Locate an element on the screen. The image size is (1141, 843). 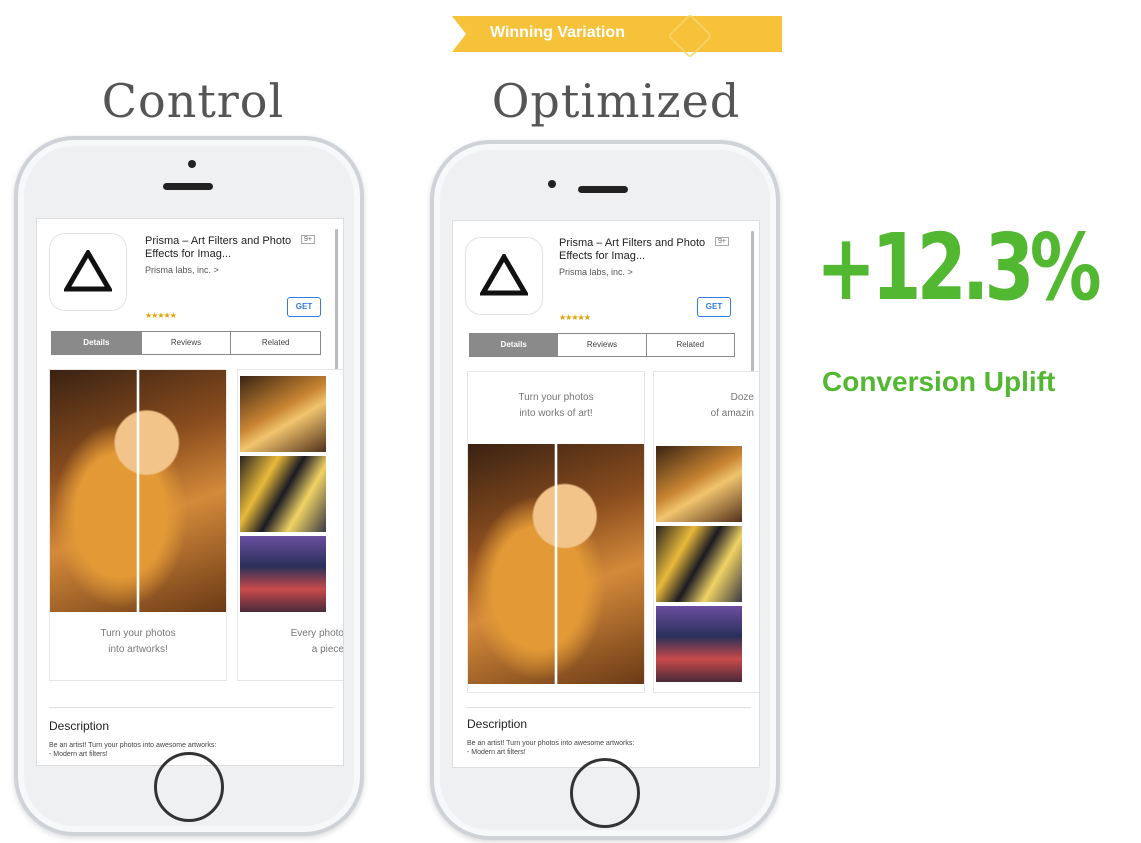
winning-variation-banner: Winning Variation is located at coordinates (617, 36).